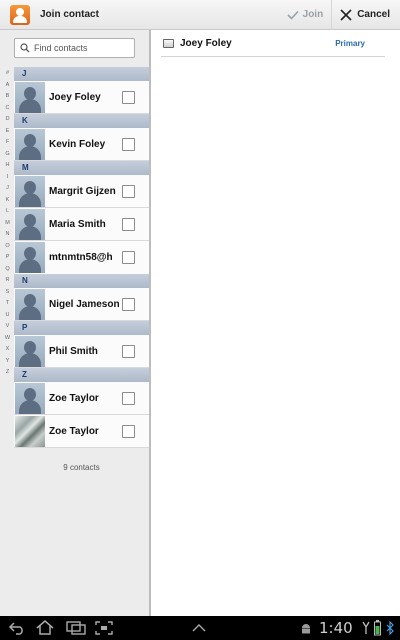 The width and height of the screenshot is (400, 640). What do you see at coordinates (17, 628) in the screenshot?
I see `back-icon` at bounding box center [17, 628].